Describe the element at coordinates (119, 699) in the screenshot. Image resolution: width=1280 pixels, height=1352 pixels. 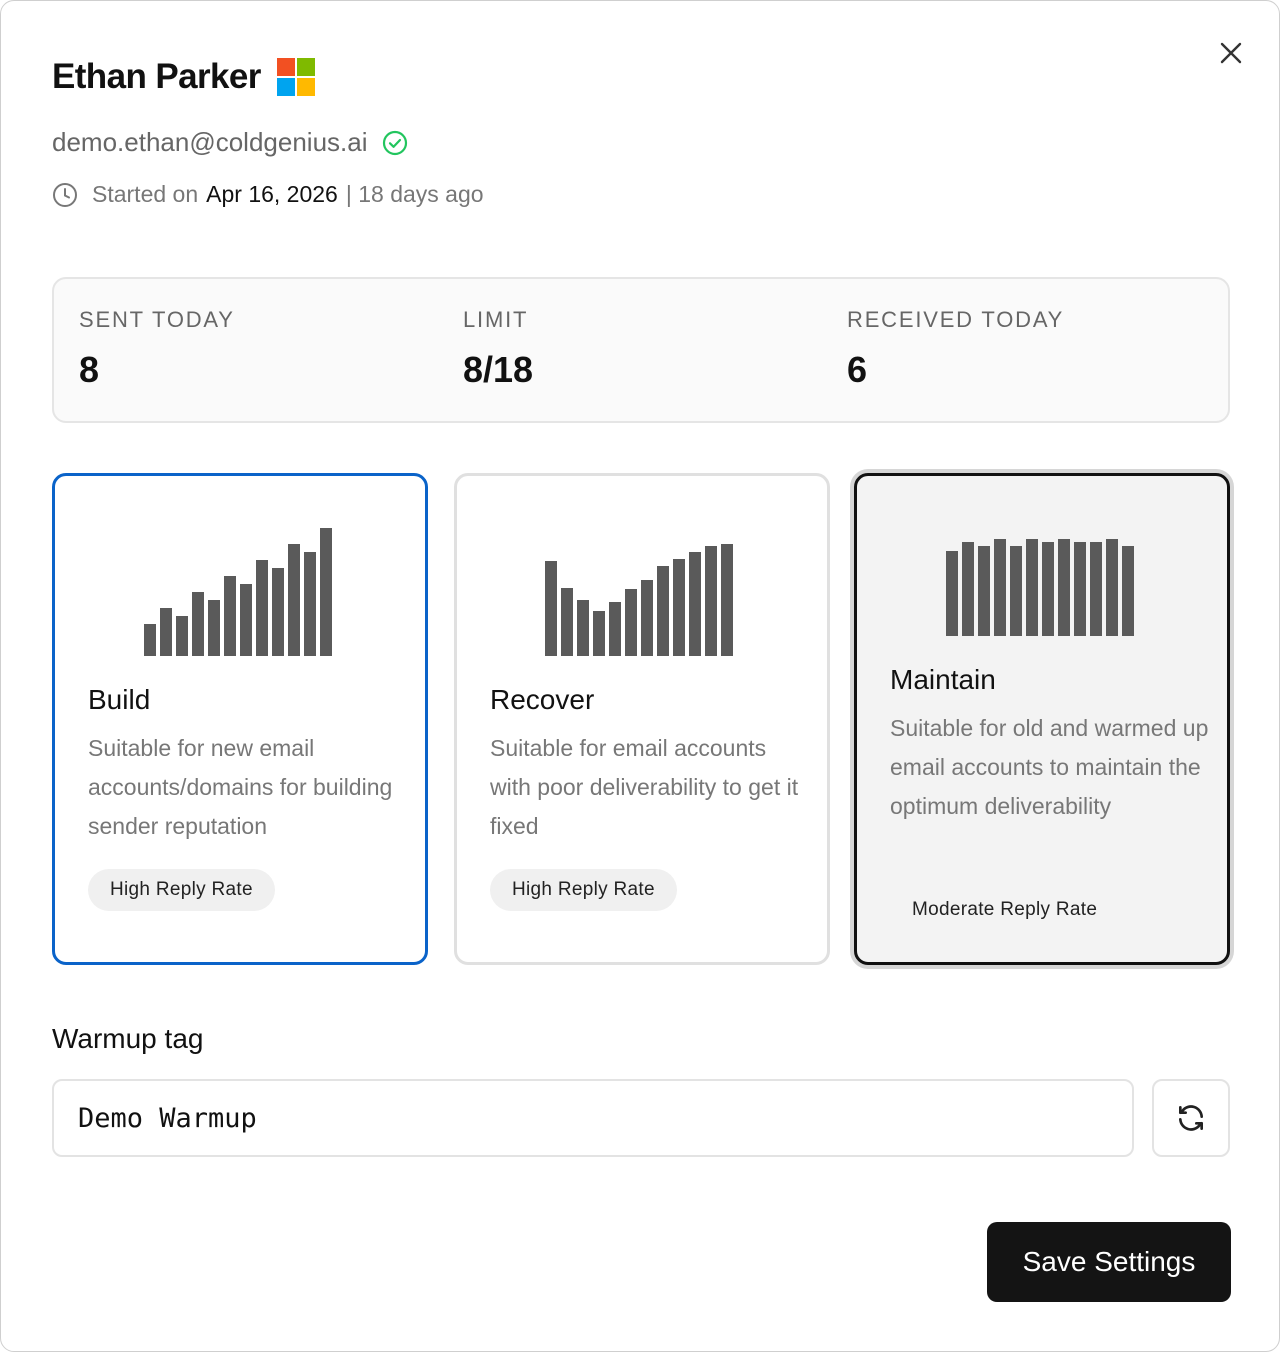
I see `mode-title: Build` at that location.